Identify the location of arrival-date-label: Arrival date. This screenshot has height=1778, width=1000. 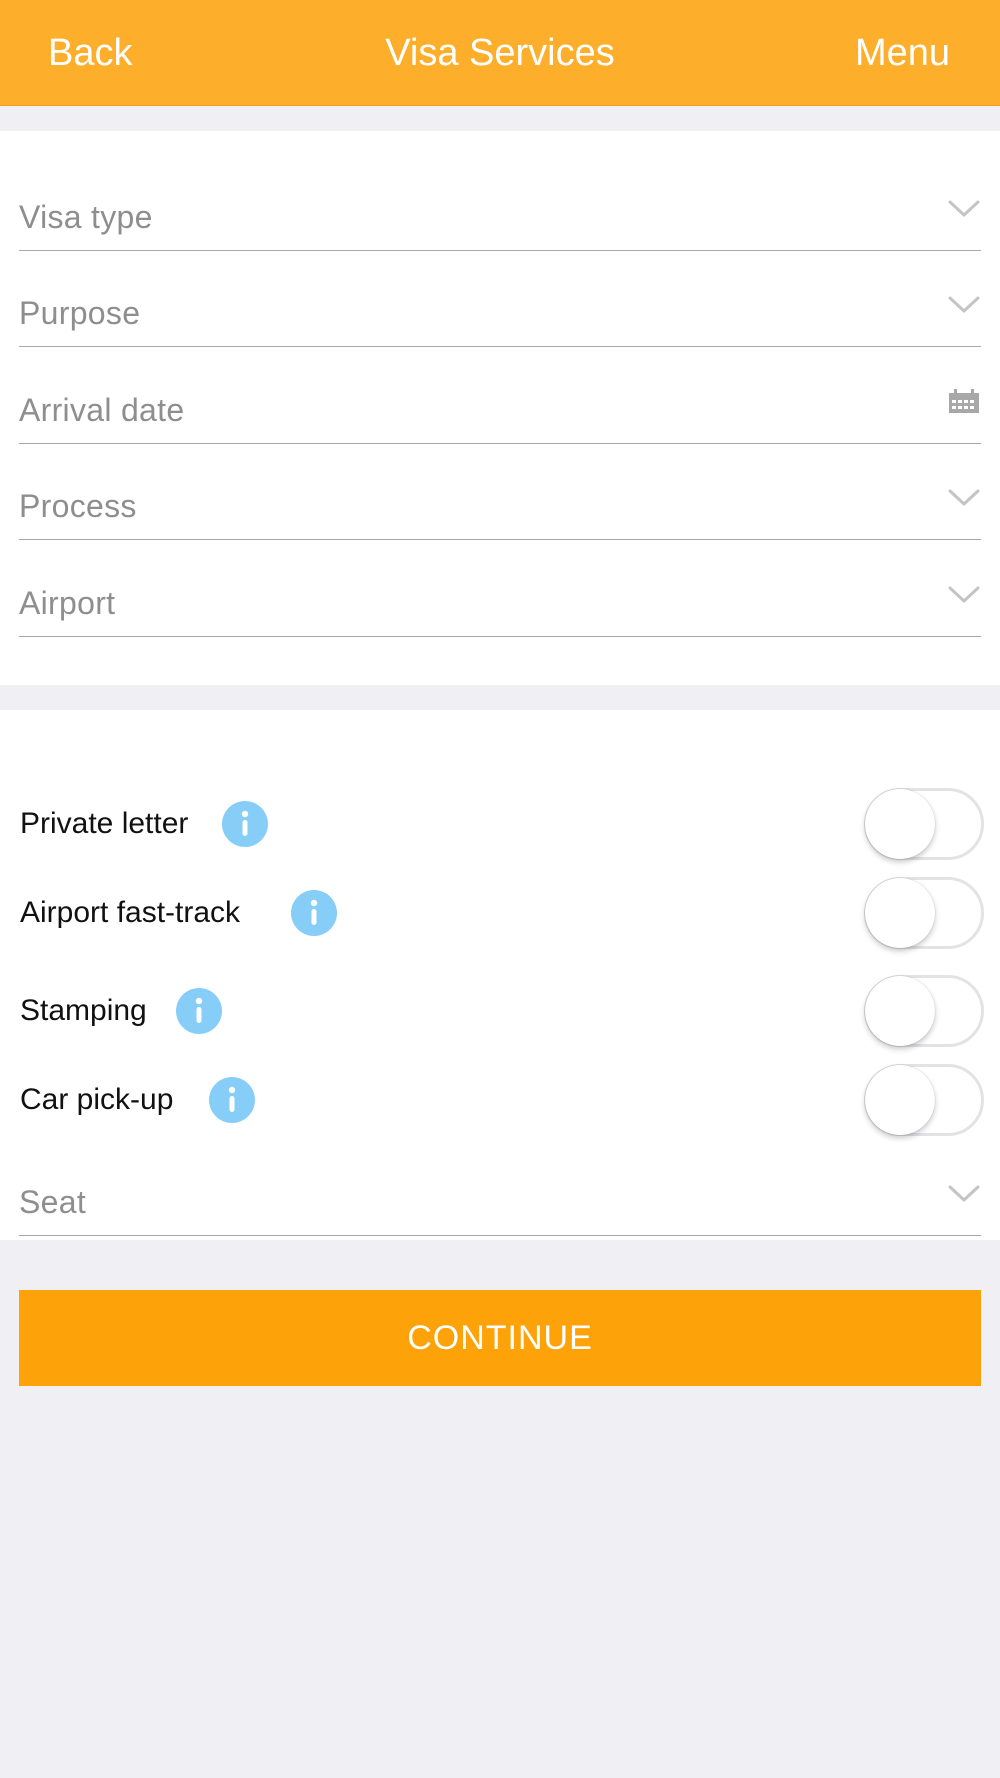
(102, 410).